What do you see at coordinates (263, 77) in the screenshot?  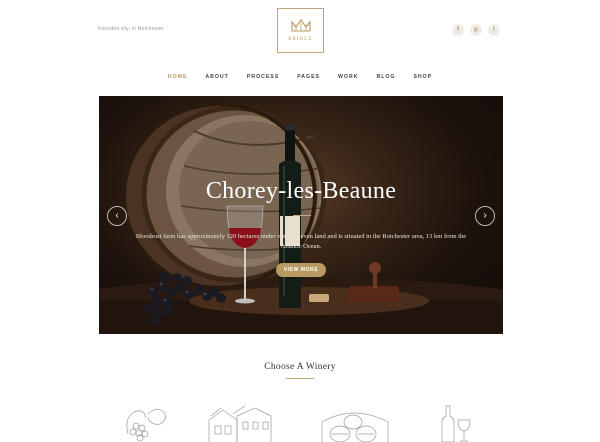 I see `nav-item-process: PROCESS` at bounding box center [263, 77].